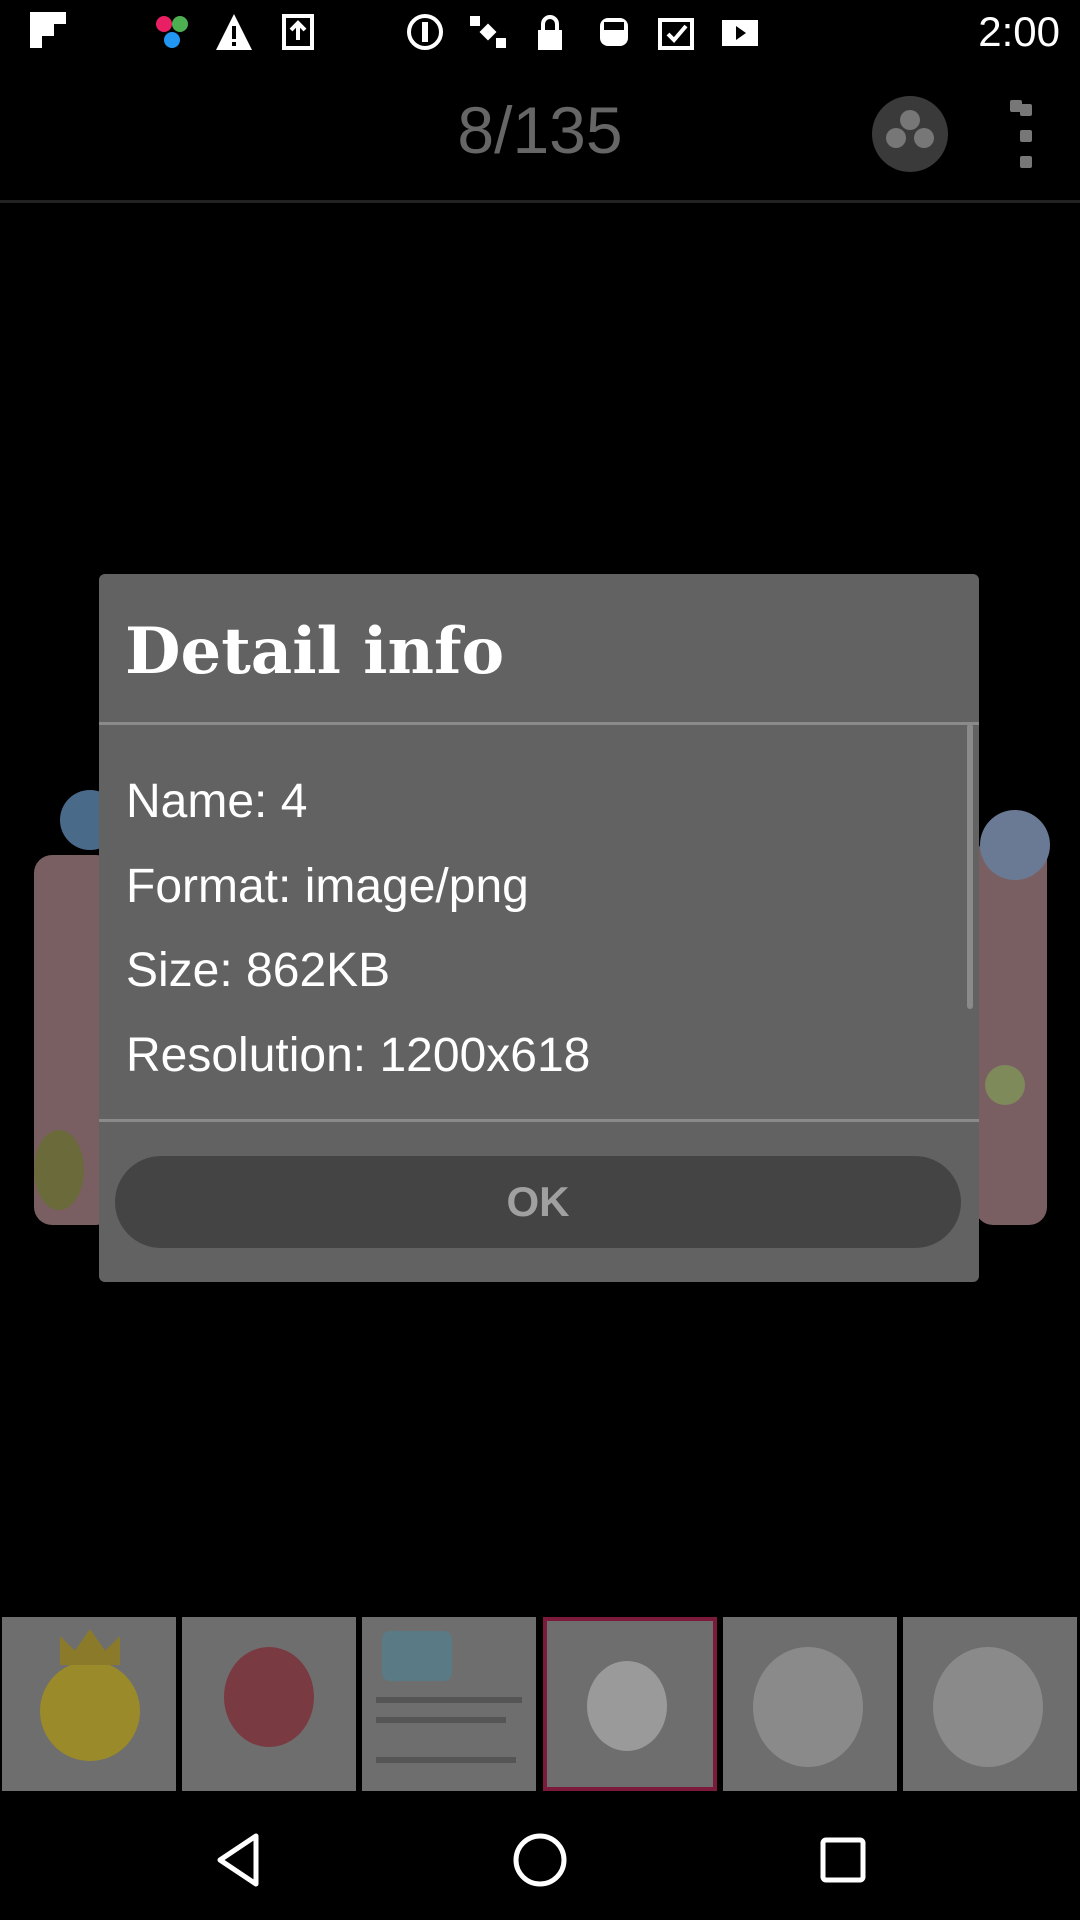 The width and height of the screenshot is (1080, 1920). Describe the element at coordinates (1011, 1032) in the screenshot. I see `background-image-right` at that location.